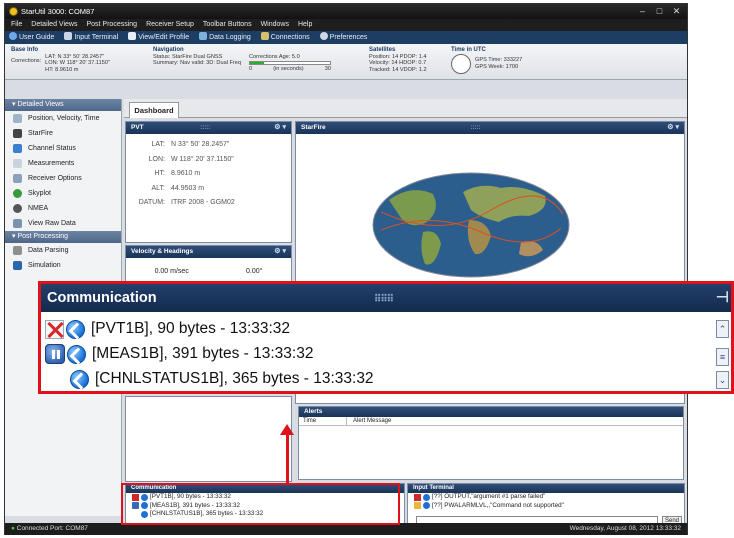  I want to click on nav-summary-label: Summary:, so click(166, 63).